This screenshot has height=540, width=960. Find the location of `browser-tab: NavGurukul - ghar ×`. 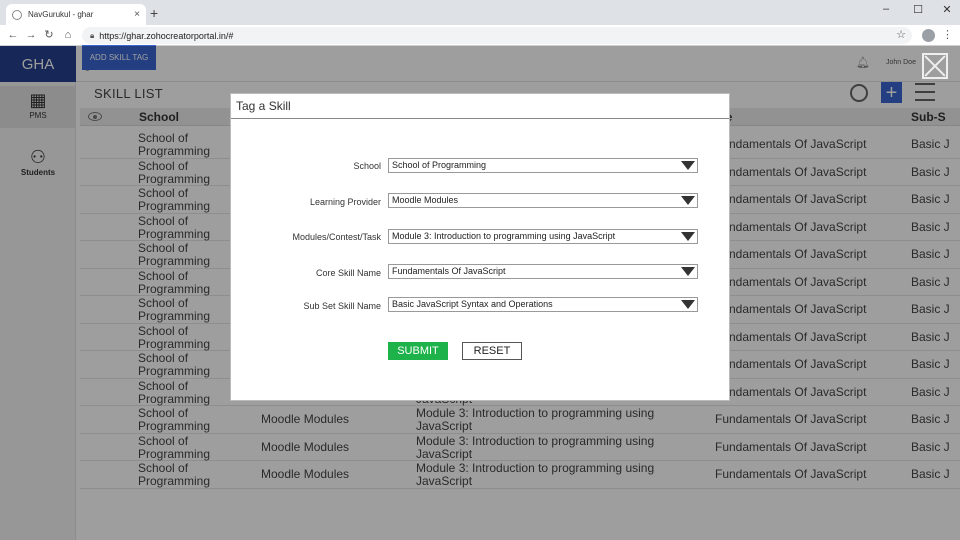

browser-tab: NavGurukul - ghar × is located at coordinates (76, 14).